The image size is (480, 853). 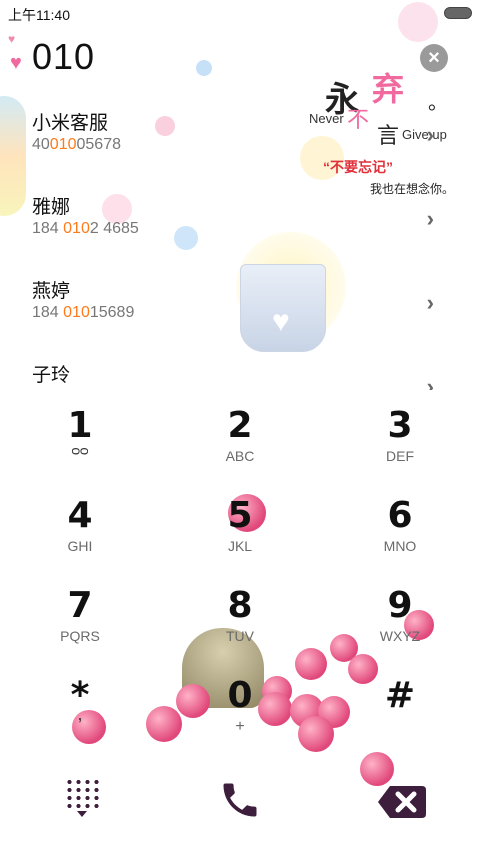 I want to click on contact-number: 184 0102 4685, so click(x=85, y=228).